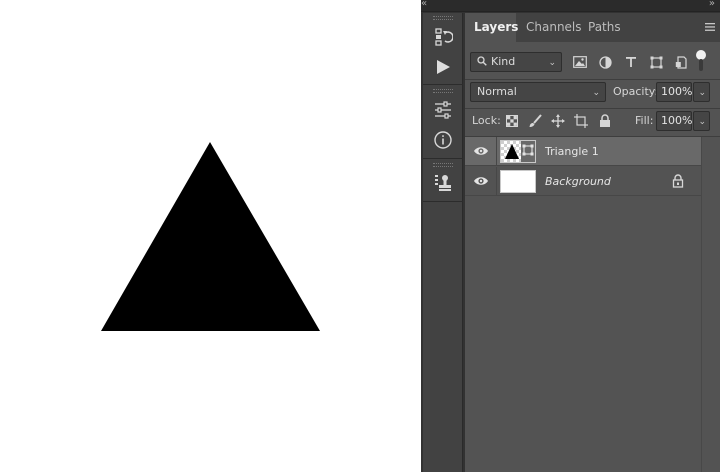 The width and height of the screenshot is (720, 472). What do you see at coordinates (497, 91) in the screenshot?
I see `blend-mode-value: Normal` at bounding box center [497, 91].